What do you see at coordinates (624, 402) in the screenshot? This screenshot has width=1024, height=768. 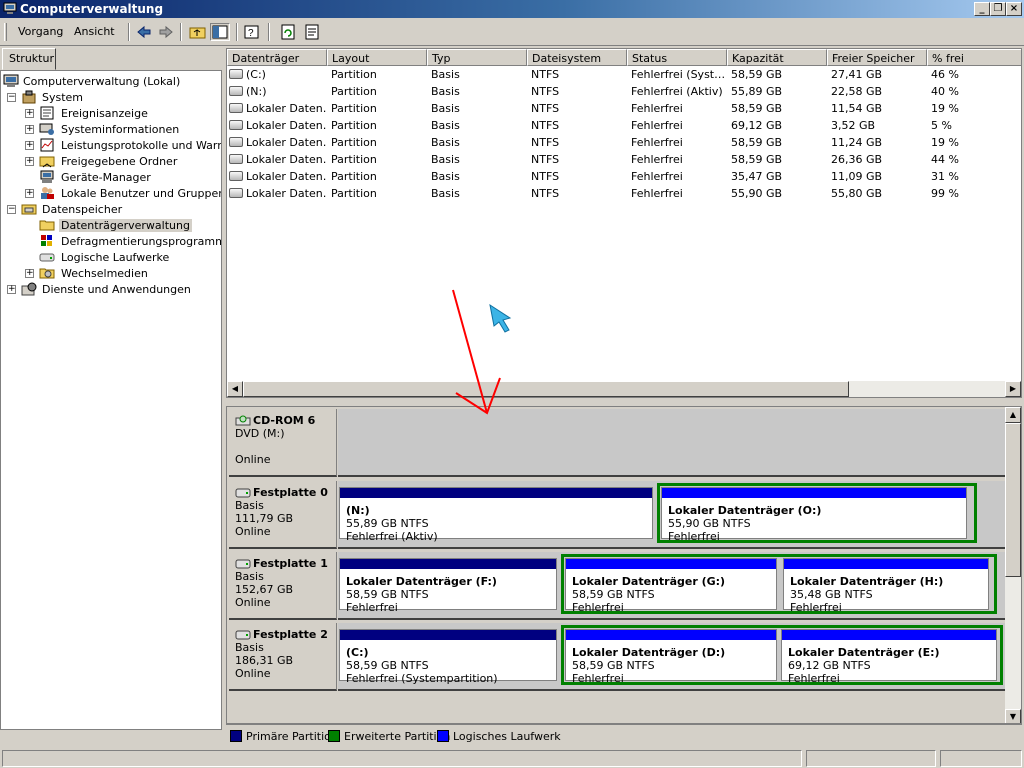 I see `pane-splitter` at bounding box center [624, 402].